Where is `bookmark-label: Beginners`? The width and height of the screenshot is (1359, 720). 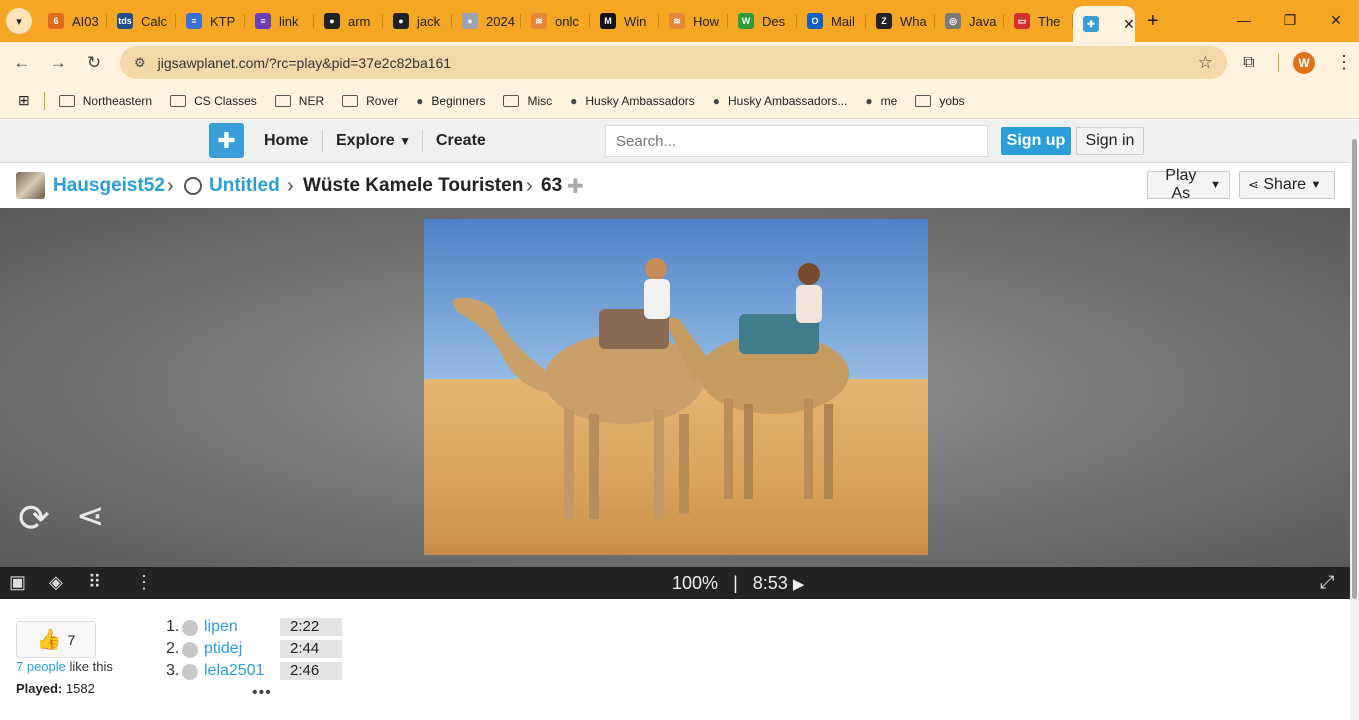 bookmark-label: Beginners is located at coordinates (458, 100).